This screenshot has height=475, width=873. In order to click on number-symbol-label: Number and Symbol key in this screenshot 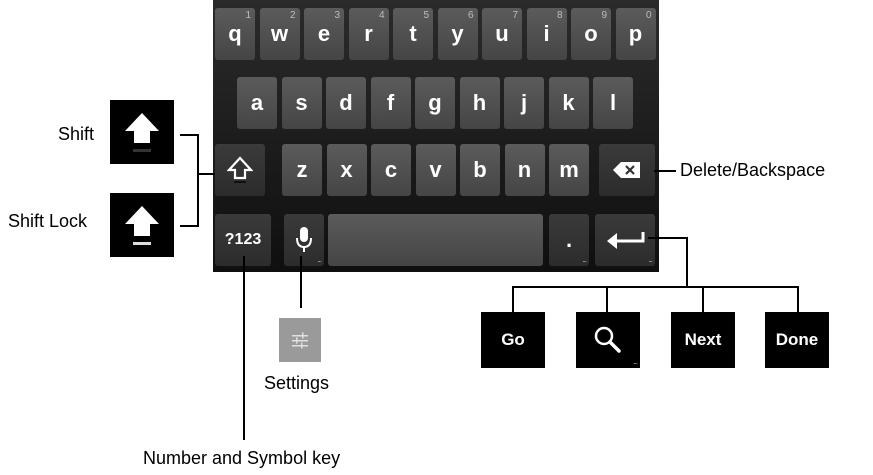, I will do `click(242, 458)`.